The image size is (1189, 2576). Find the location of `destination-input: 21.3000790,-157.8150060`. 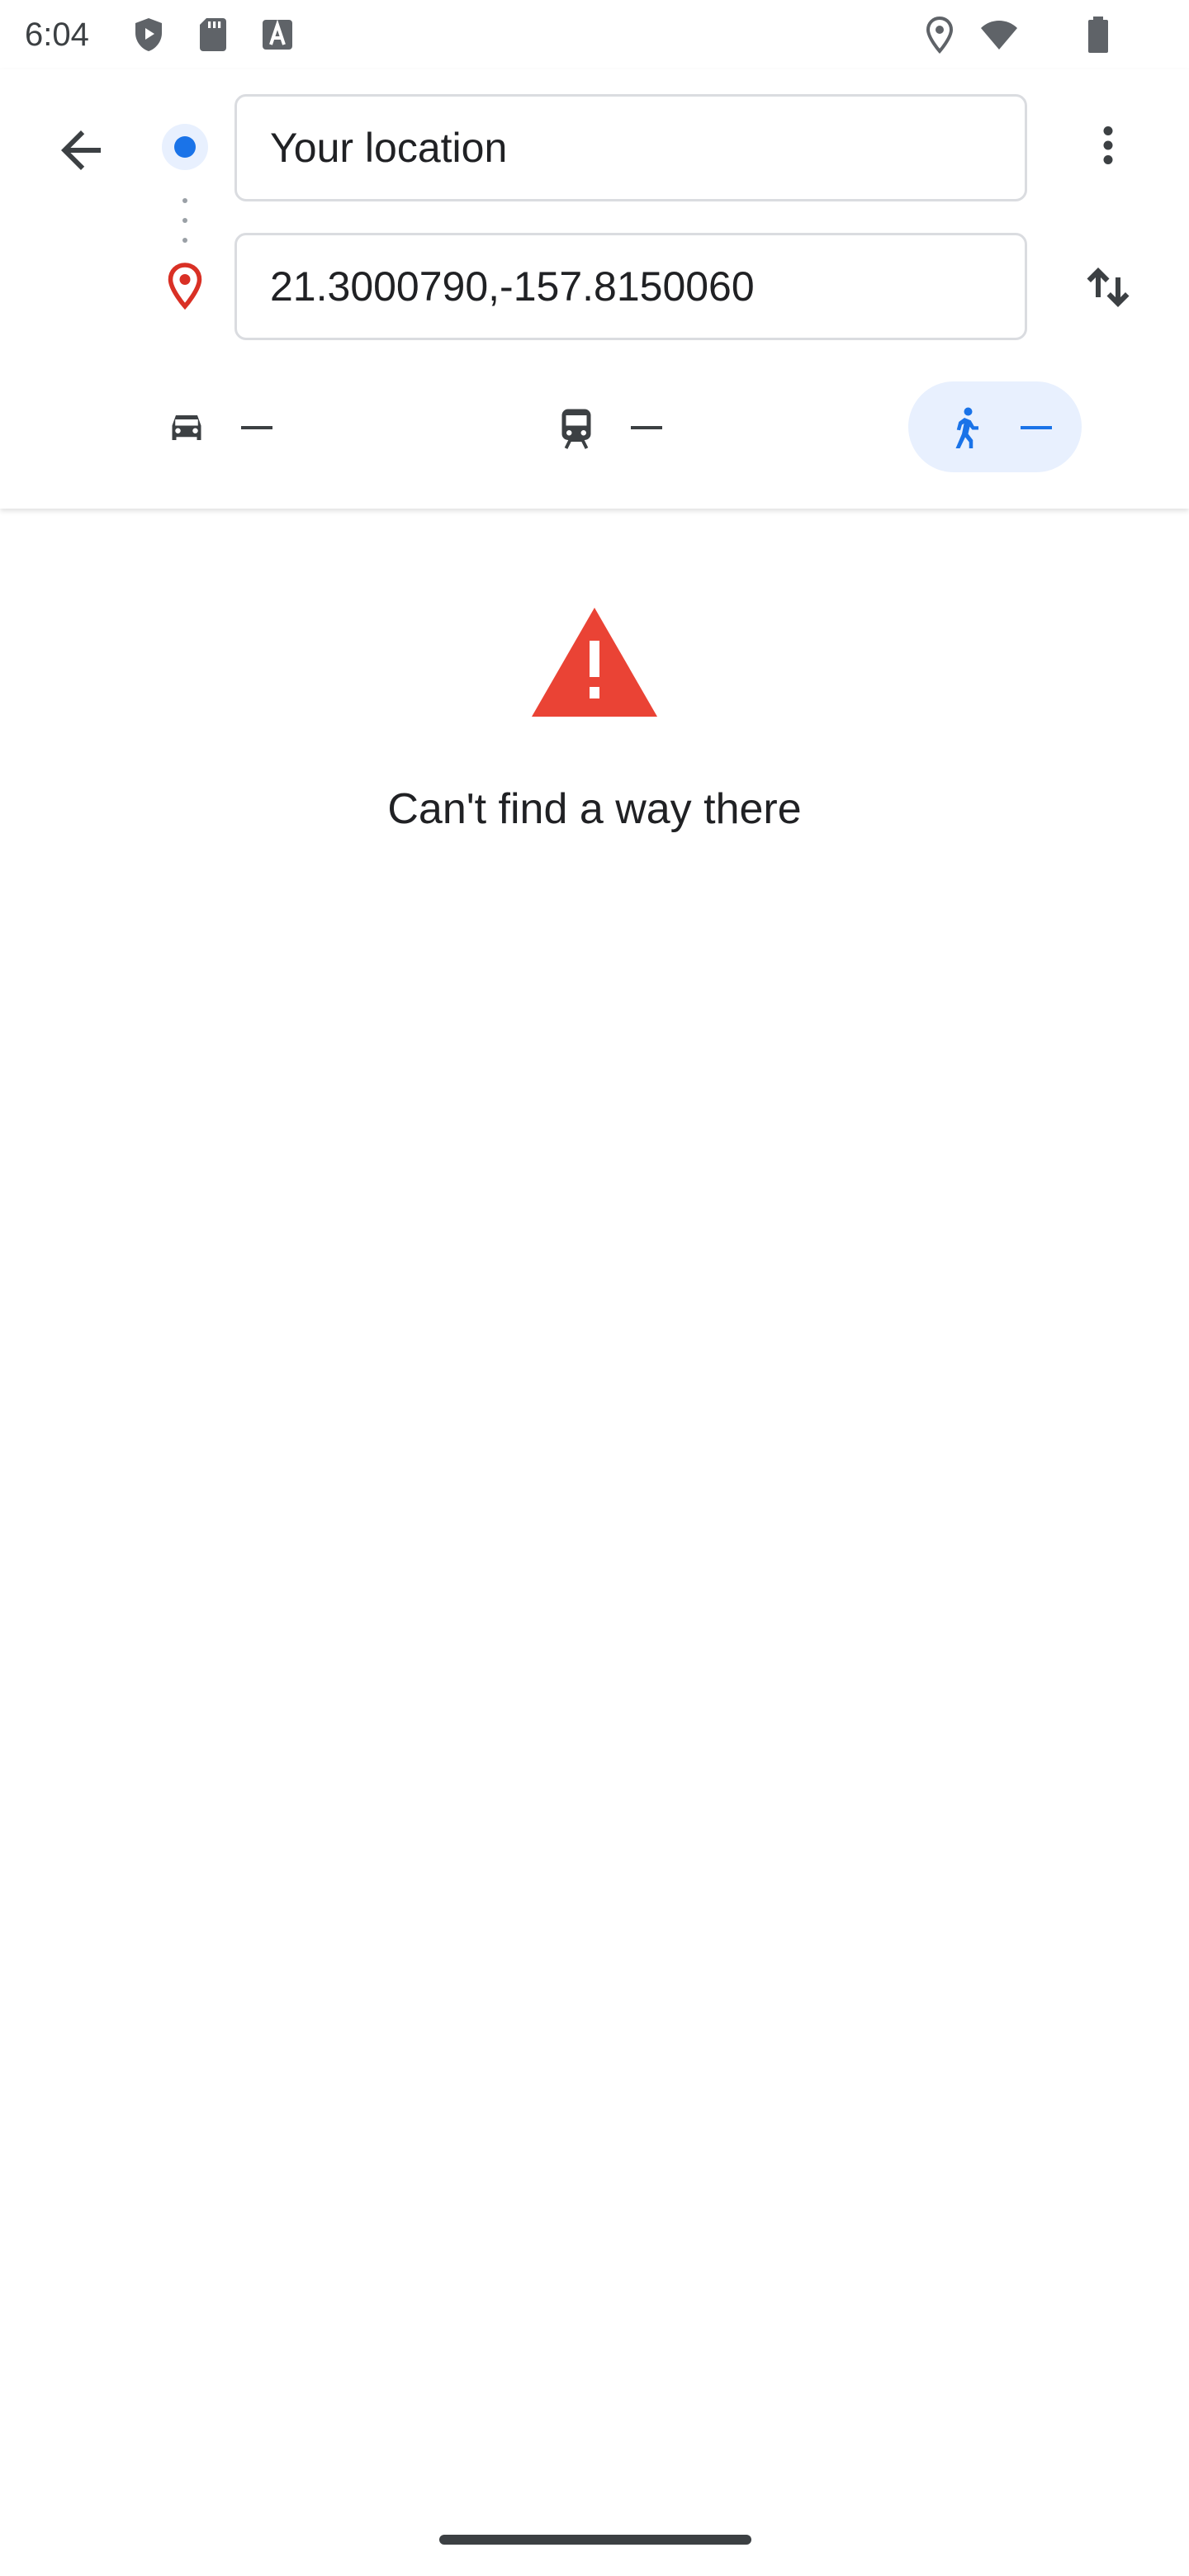

destination-input: 21.3000790,-157.8150060 is located at coordinates (630, 286).